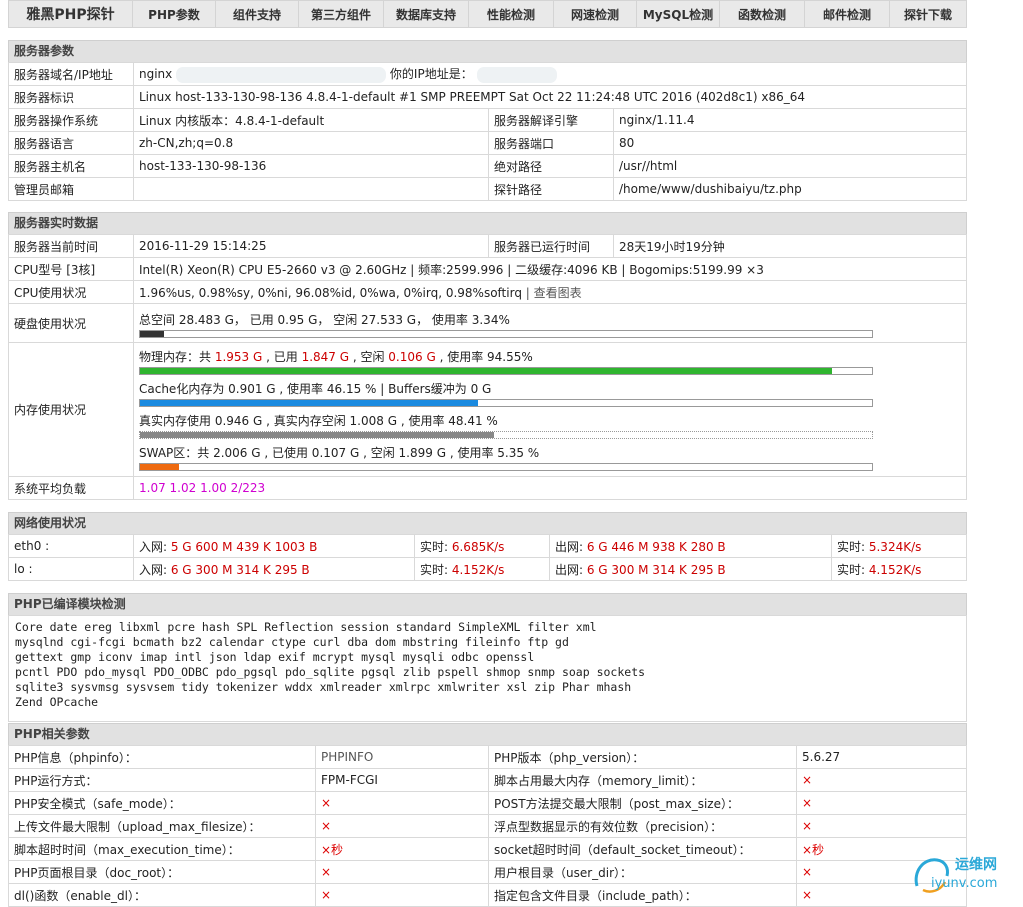  I want to click on param-label: socket超时时间（default_socket_timeout）：, so click(642, 849).